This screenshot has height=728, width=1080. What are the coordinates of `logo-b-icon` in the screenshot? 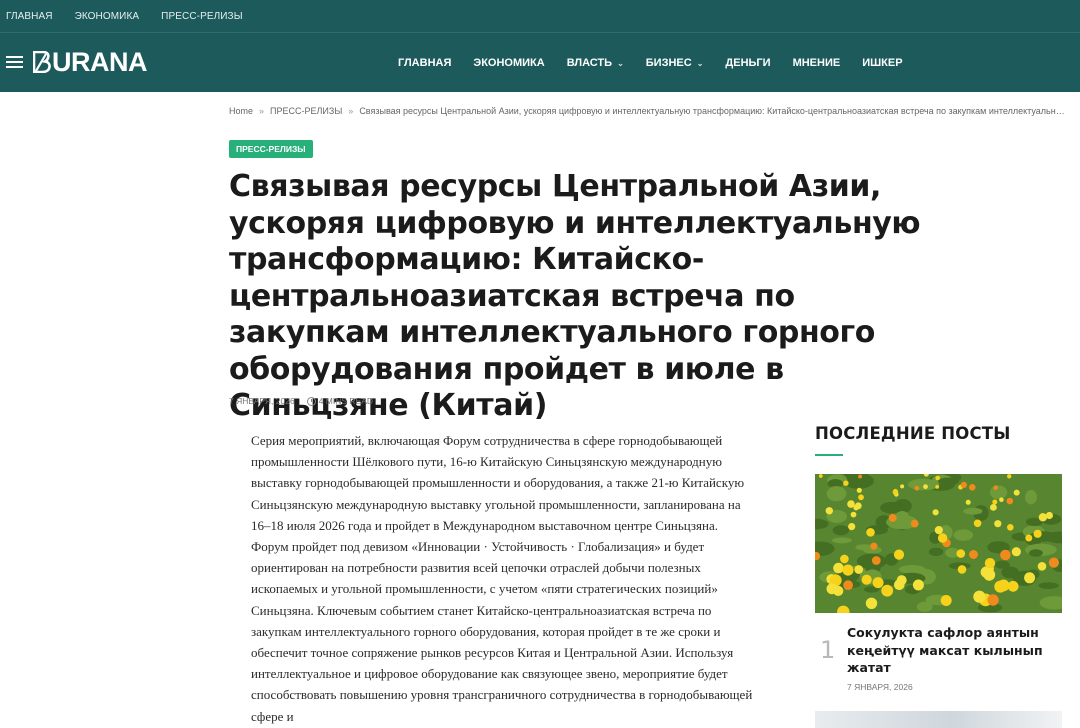 It's located at (42, 62).